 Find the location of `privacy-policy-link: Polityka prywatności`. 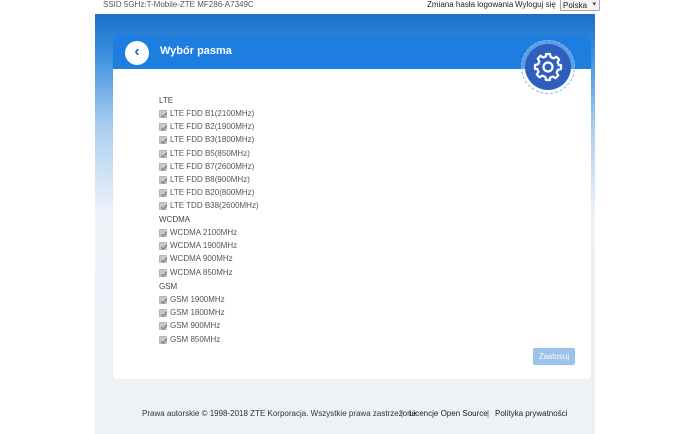

privacy-policy-link: Polityka prywatności is located at coordinates (531, 413).